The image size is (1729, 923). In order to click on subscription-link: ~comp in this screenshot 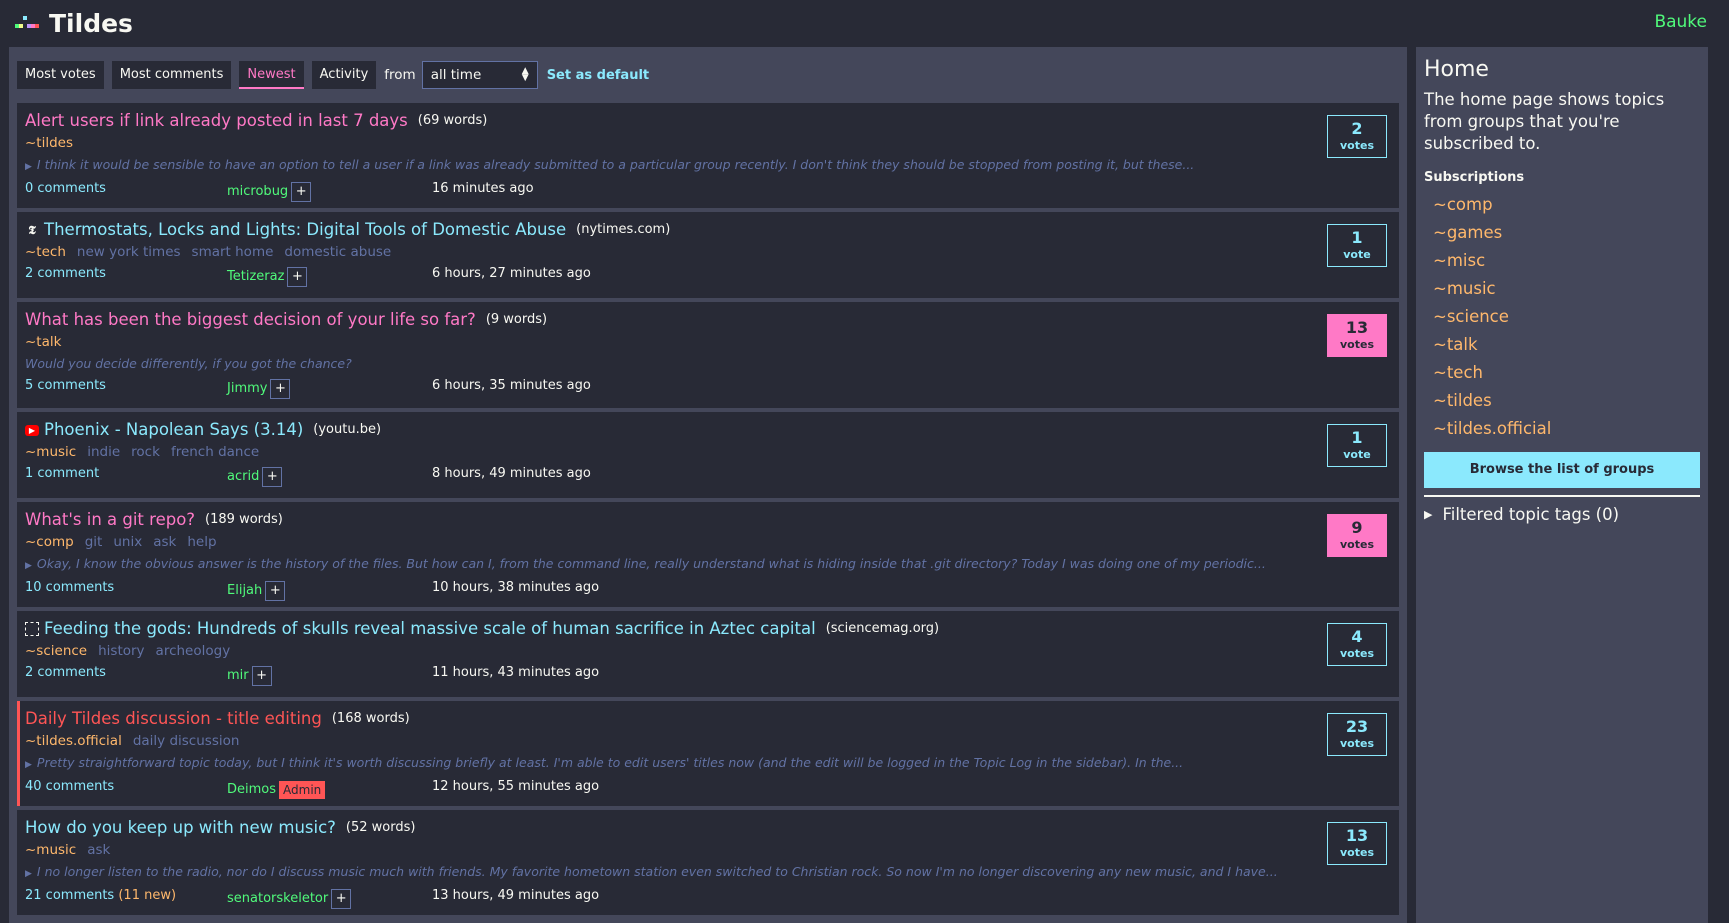, I will do `click(1562, 205)`.